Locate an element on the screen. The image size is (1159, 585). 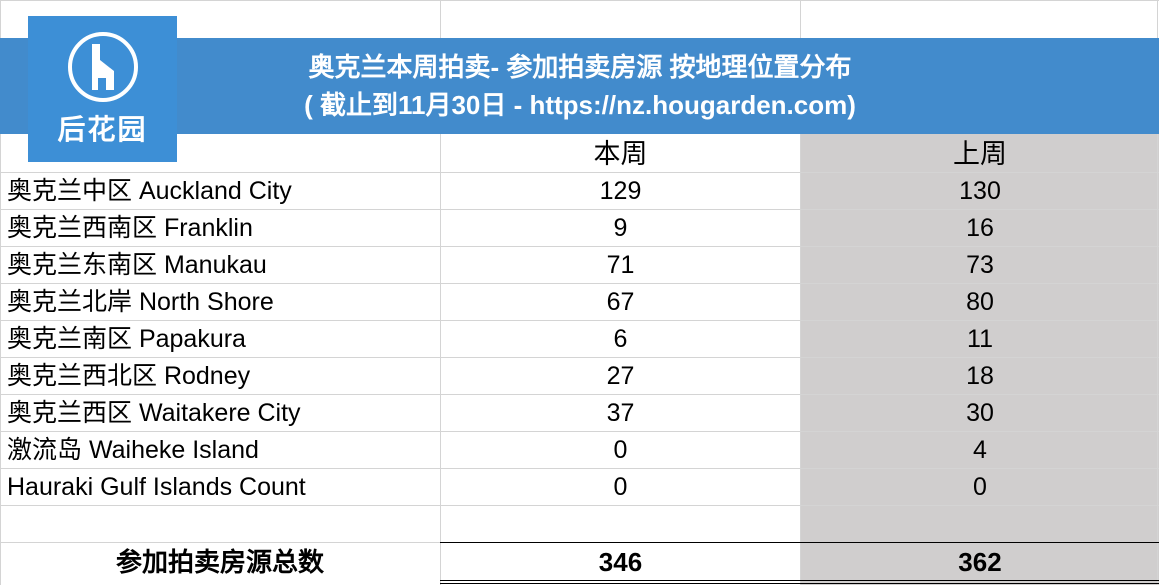
last-week-value: 130 is located at coordinates (980, 191).